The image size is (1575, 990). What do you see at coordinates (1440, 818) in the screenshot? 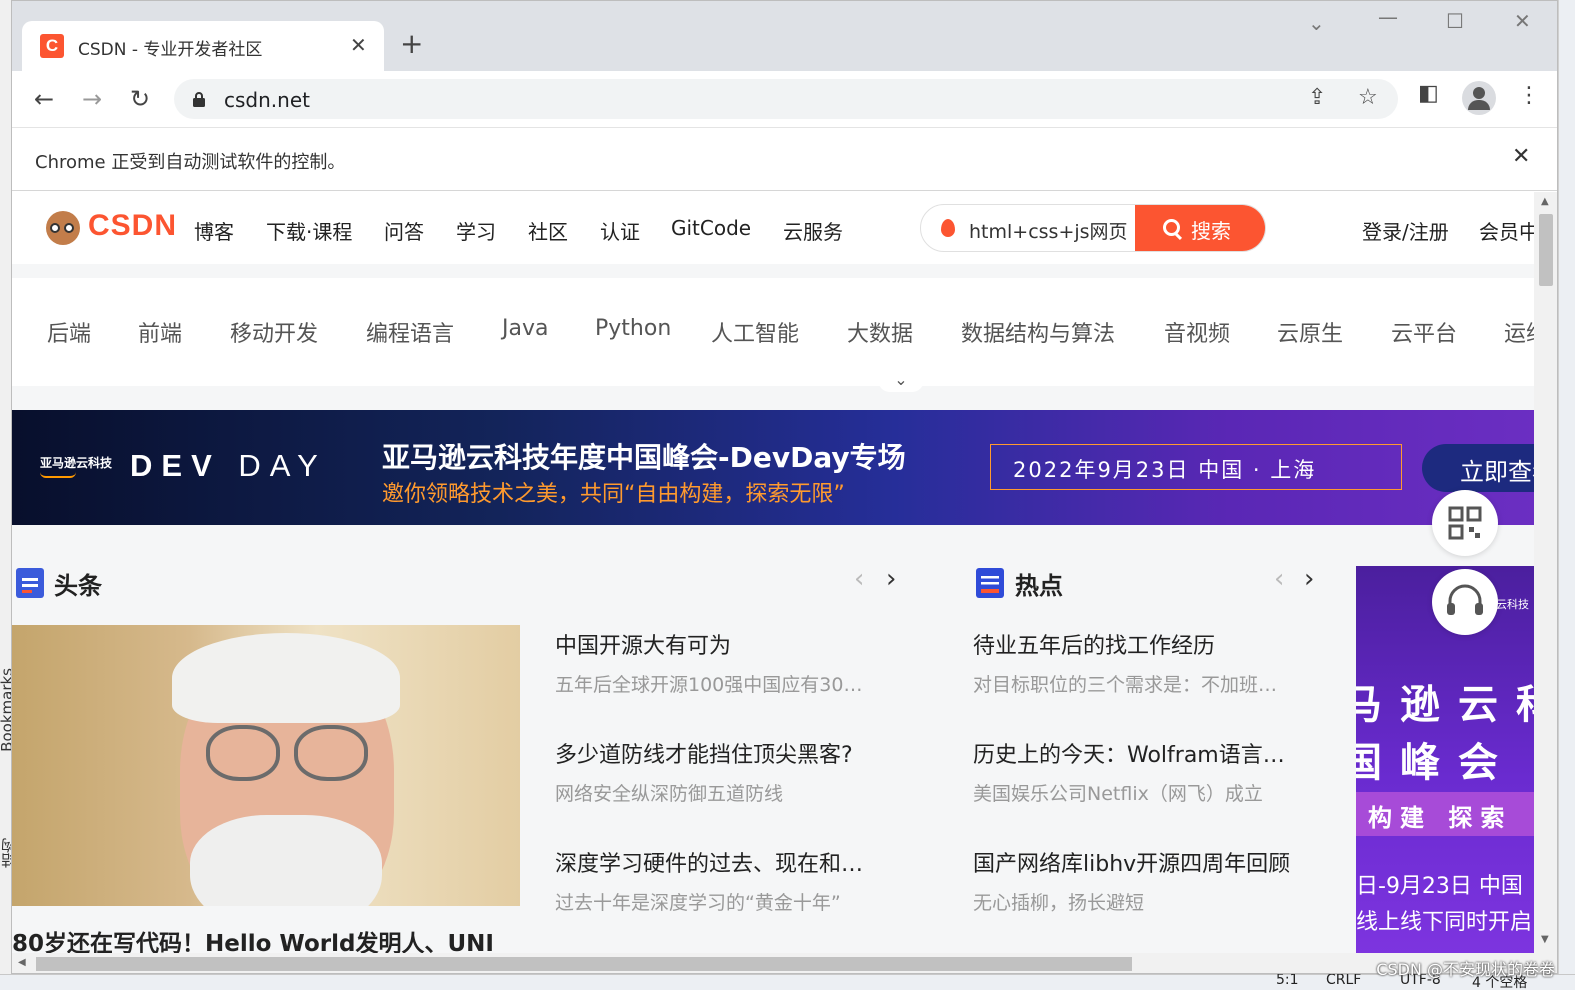
I see `side-ad-strip-text: 构建 探索` at bounding box center [1440, 818].